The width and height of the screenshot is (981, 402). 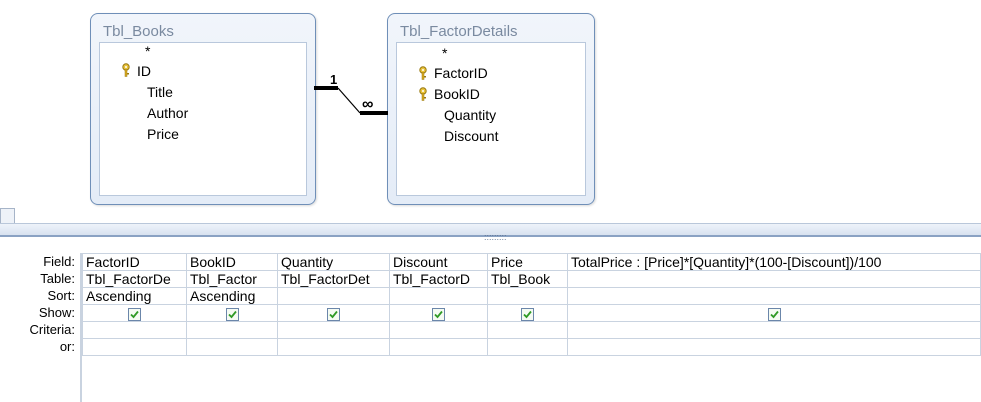 I want to click on table-box-books: Tbl_Books * ID Title Author Price, so click(x=203, y=109).